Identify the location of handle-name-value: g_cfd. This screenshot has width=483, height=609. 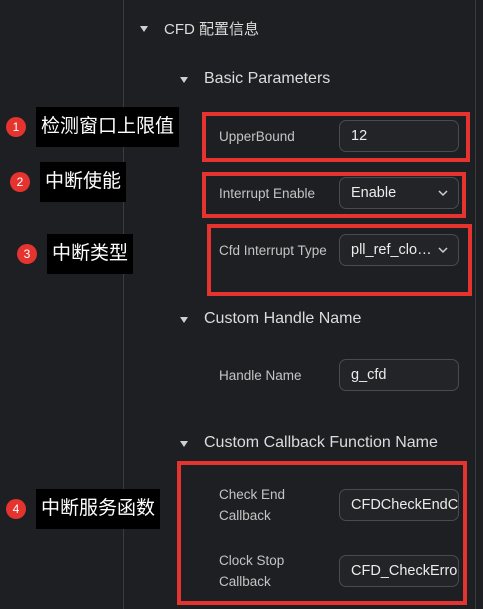
(369, 375).